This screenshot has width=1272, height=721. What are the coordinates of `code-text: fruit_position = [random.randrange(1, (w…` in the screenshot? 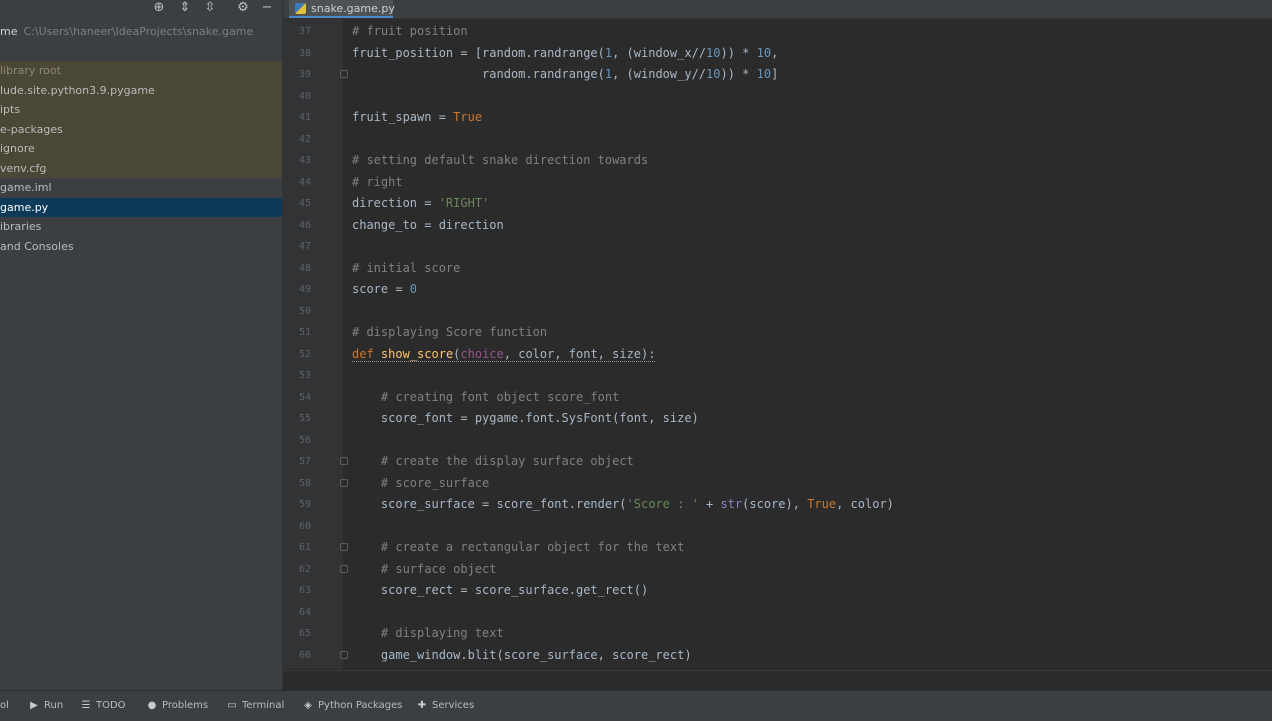 It's located at (565, 52).